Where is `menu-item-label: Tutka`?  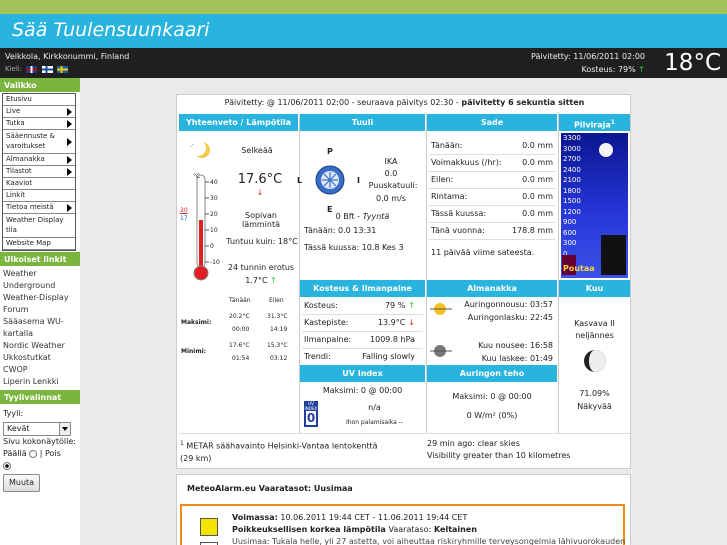 menu-item-label: Tutka is located at coordinates (15, 123).